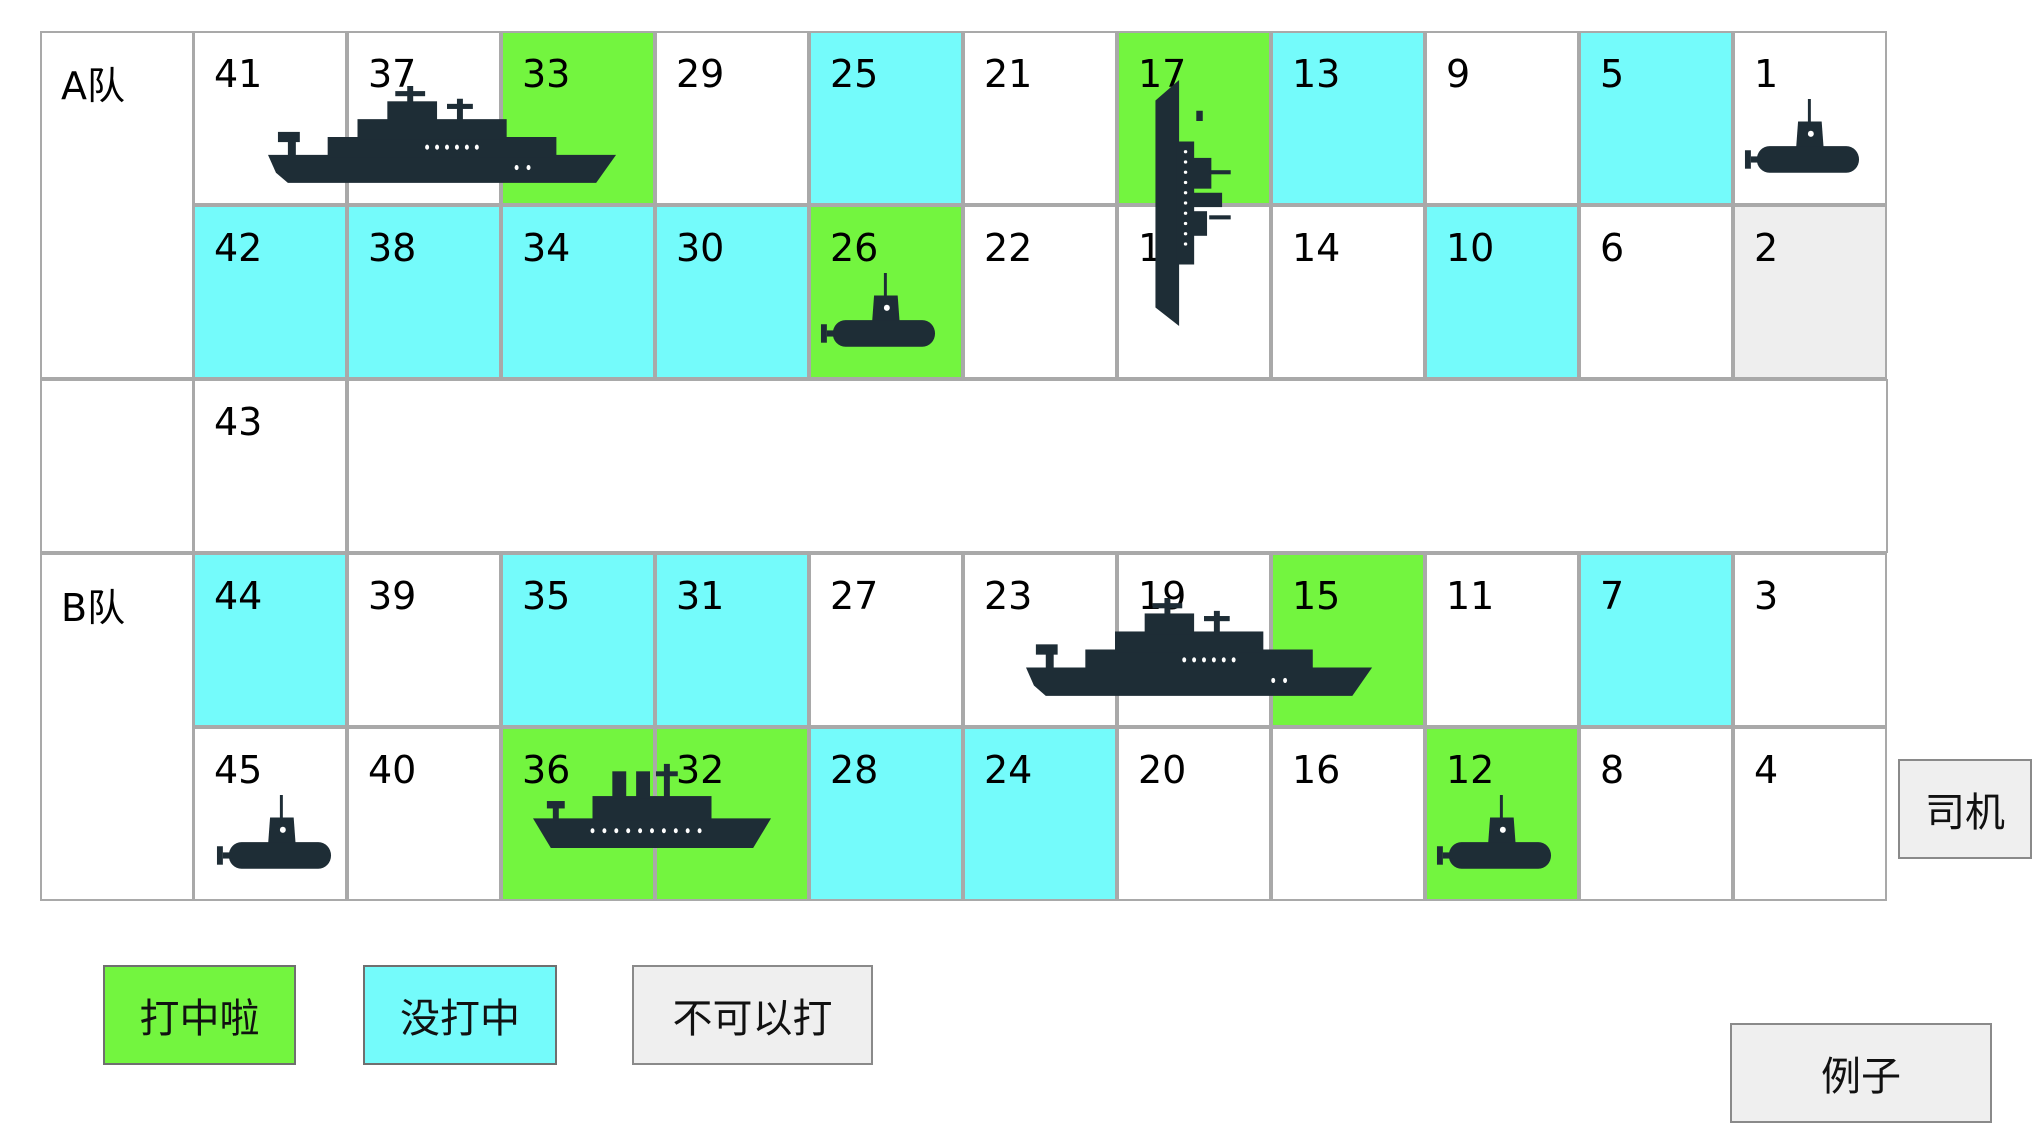 Image resolution: width=2040 pixels, height=1136 pixels. I want to click on cell-number: 38, so click(392, 248).